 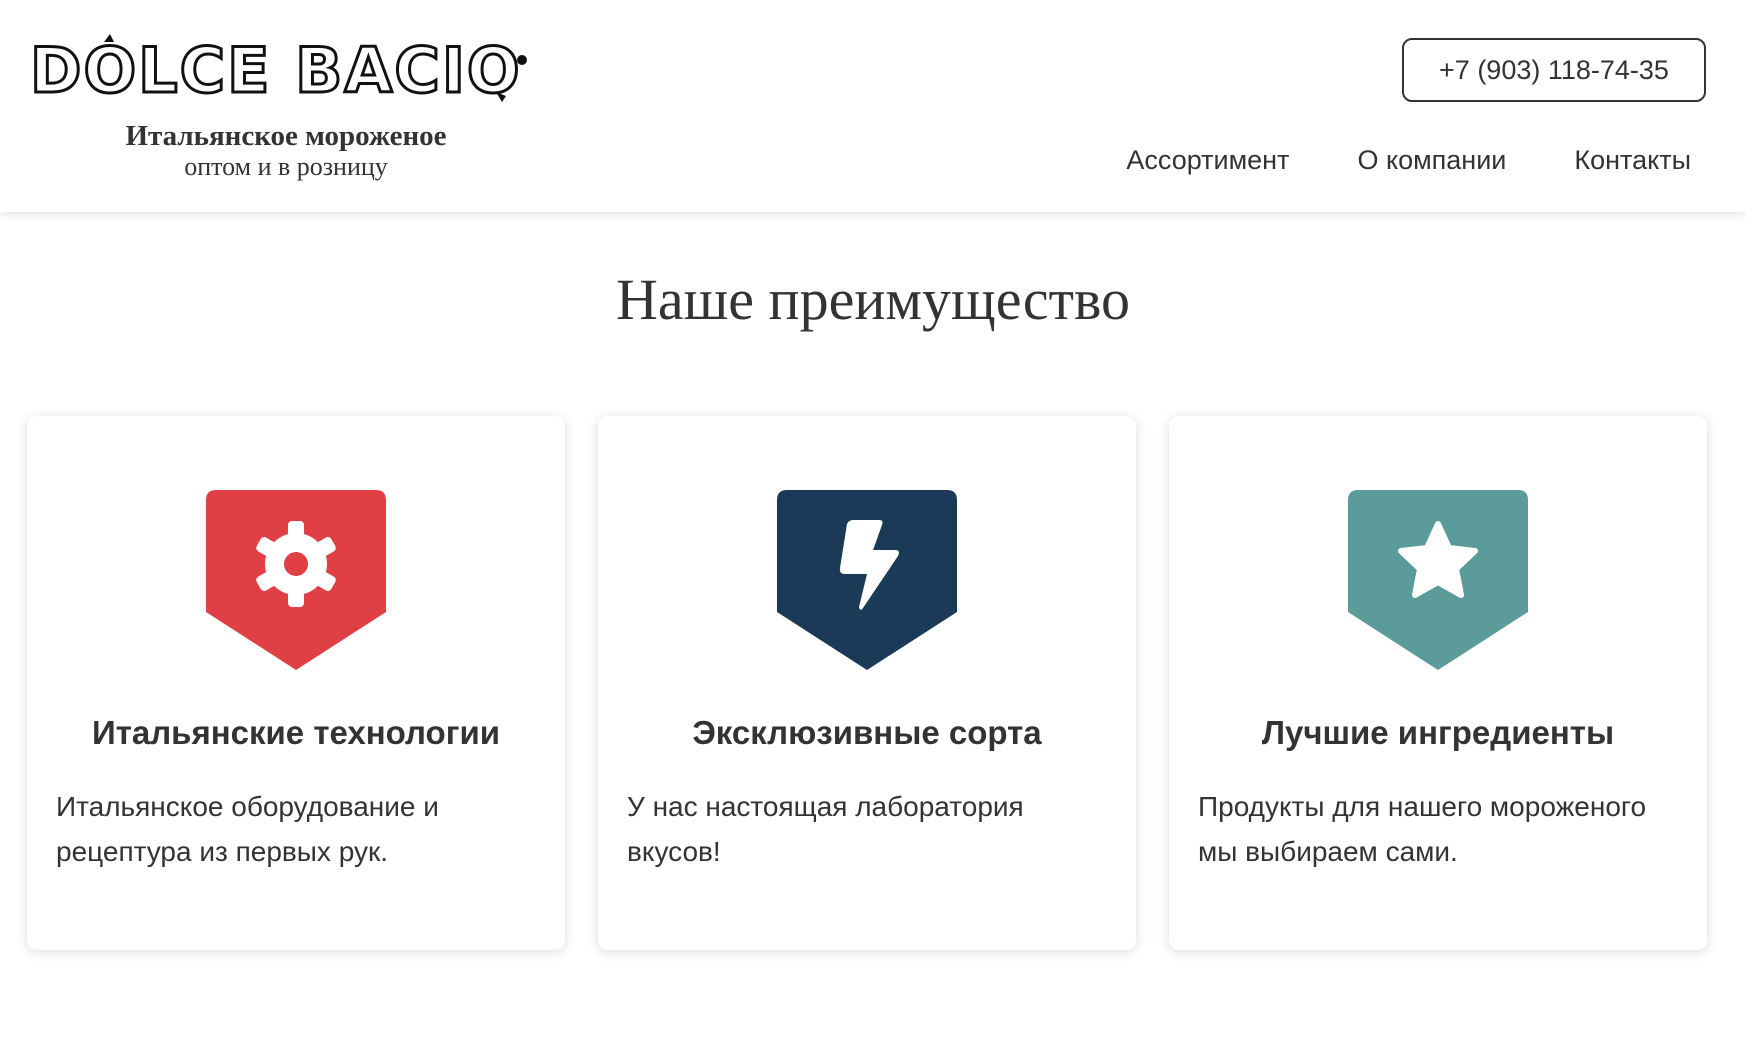 I want to click on badge-flavors, so click(x=867, y=580).